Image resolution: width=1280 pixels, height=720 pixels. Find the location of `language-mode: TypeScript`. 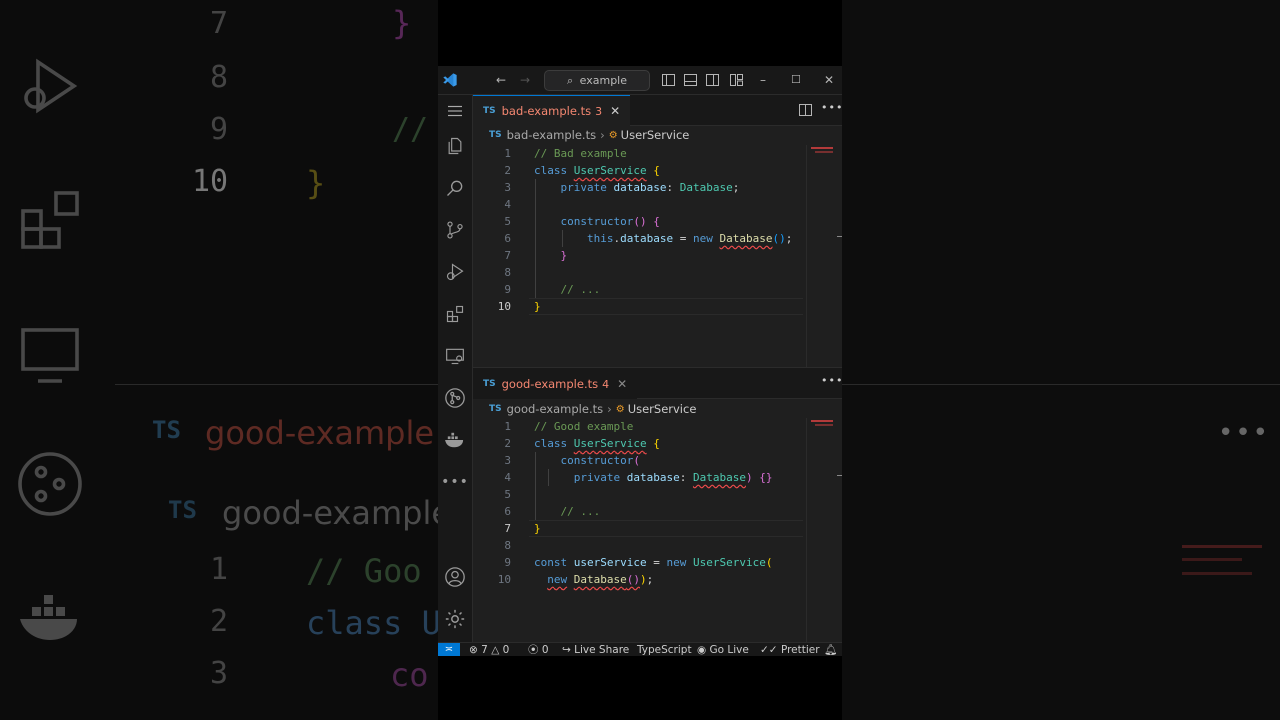

language-mode: TypeScript is located at coordinates (664, 649).